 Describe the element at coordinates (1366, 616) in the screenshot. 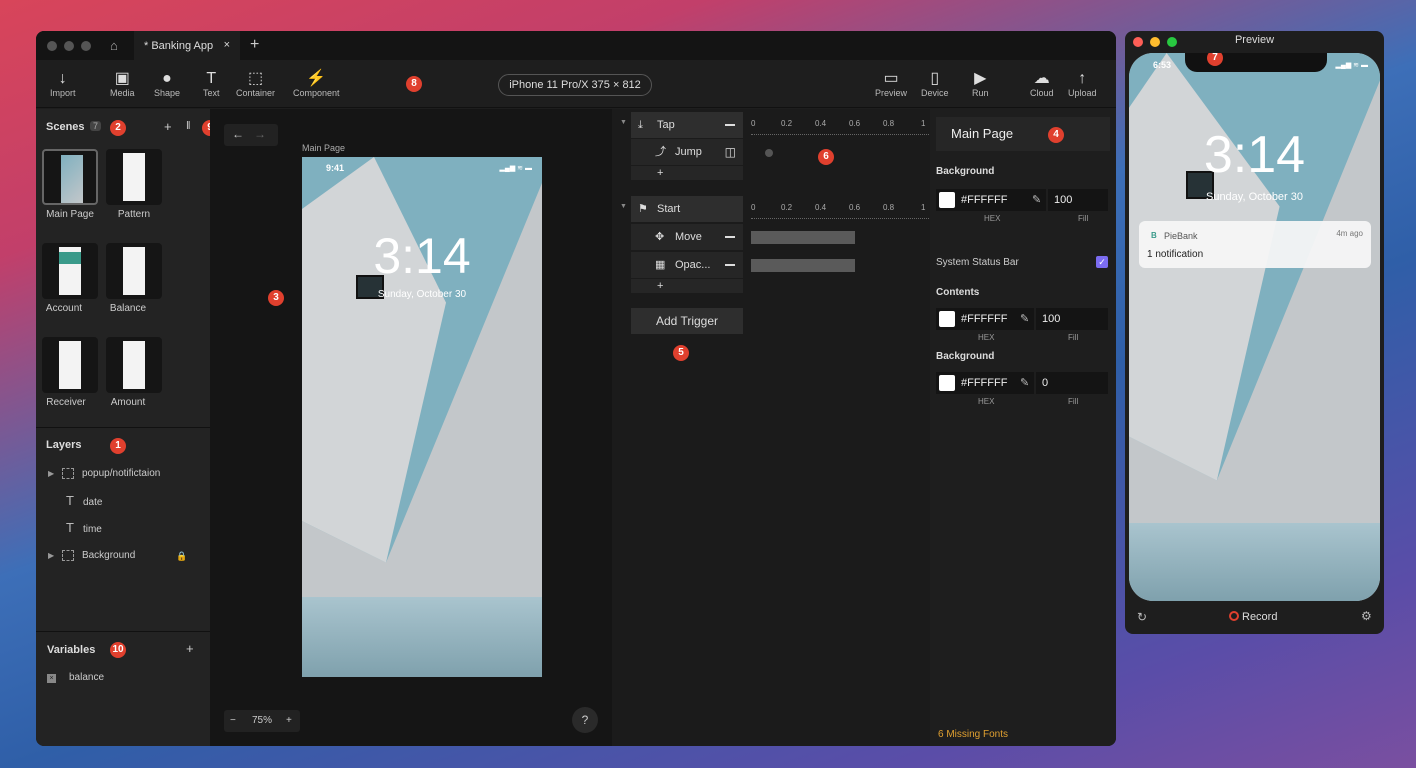

I see `settings-gear-icon: ⚙` at that location.